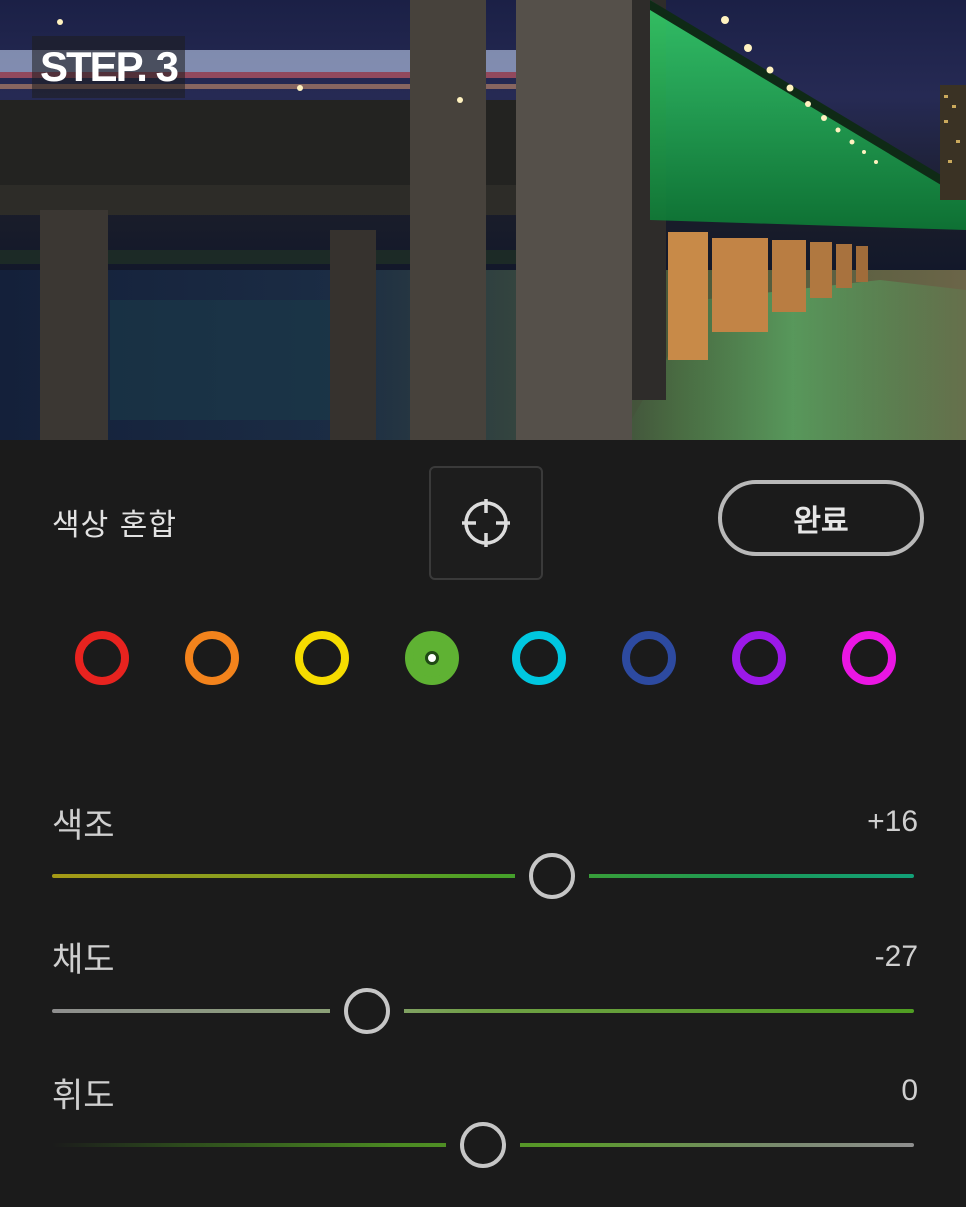 The image size is (966, 1207). Describe the element at coordinates (539, 658) in the screenshot. I see `swatch-aqua` at that location.